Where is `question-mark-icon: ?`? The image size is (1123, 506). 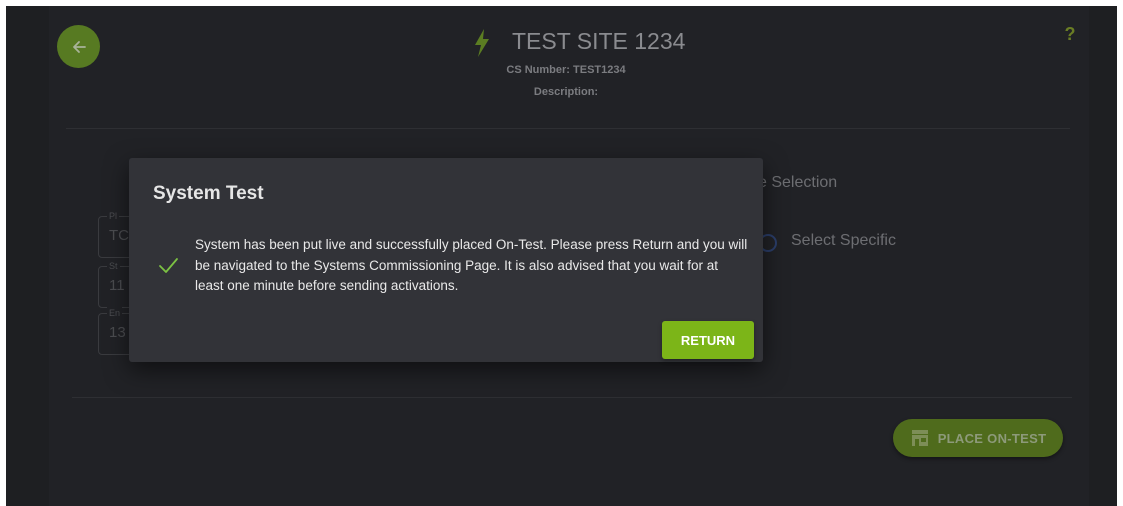 question-mark-icon: ? is located at coordinates (1070, 34).